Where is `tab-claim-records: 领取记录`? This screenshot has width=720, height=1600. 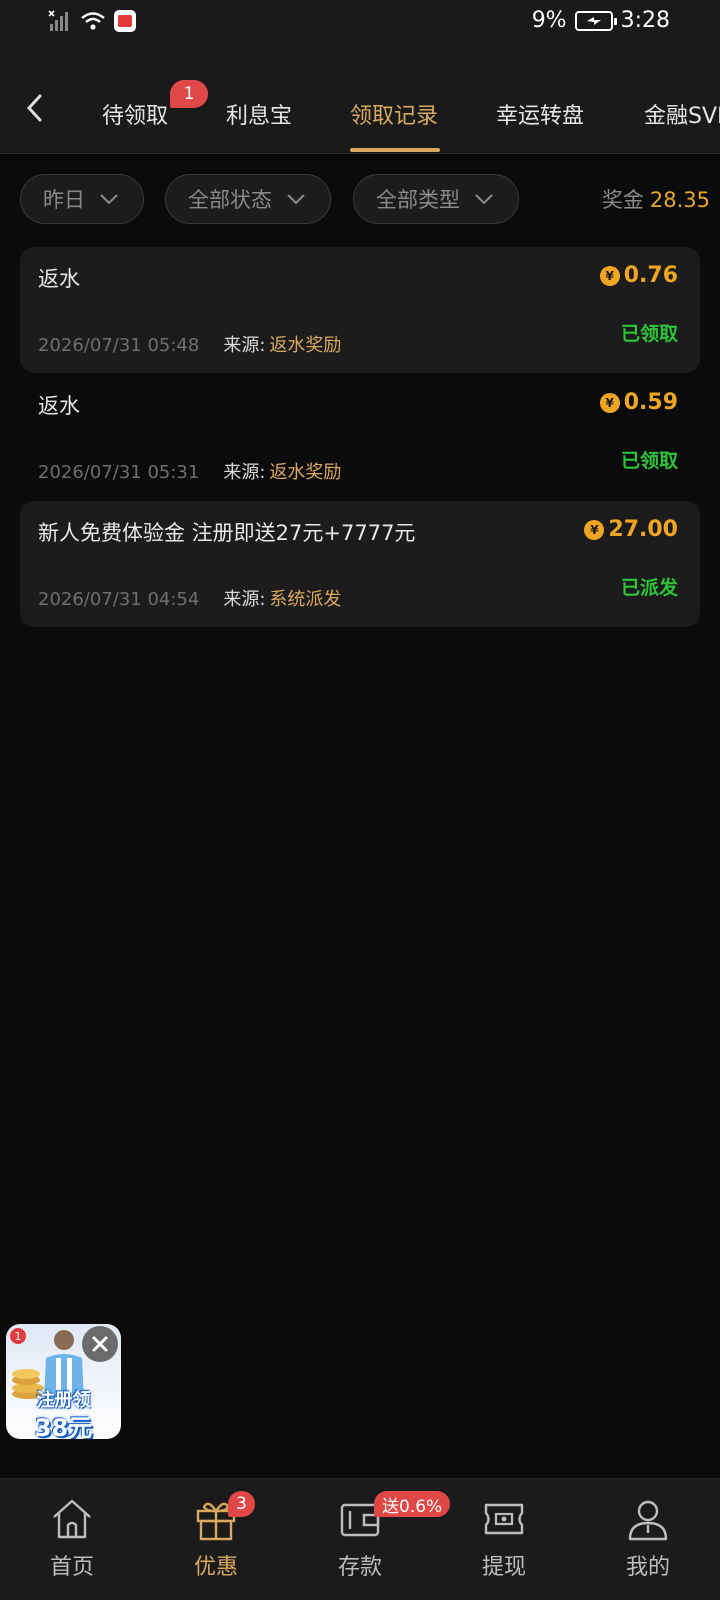 tab-claim-records: 领取记录 is located at coordinates (394, 114).